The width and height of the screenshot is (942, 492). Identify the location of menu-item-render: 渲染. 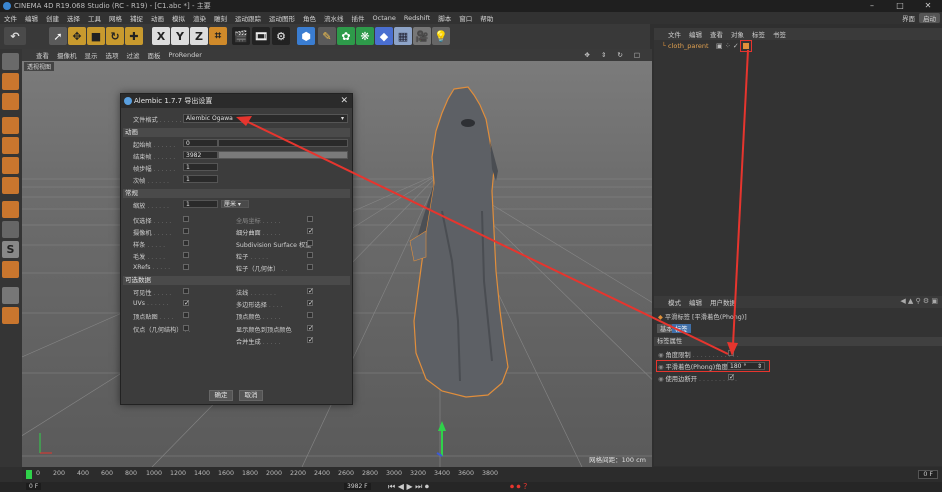
(199, 18).